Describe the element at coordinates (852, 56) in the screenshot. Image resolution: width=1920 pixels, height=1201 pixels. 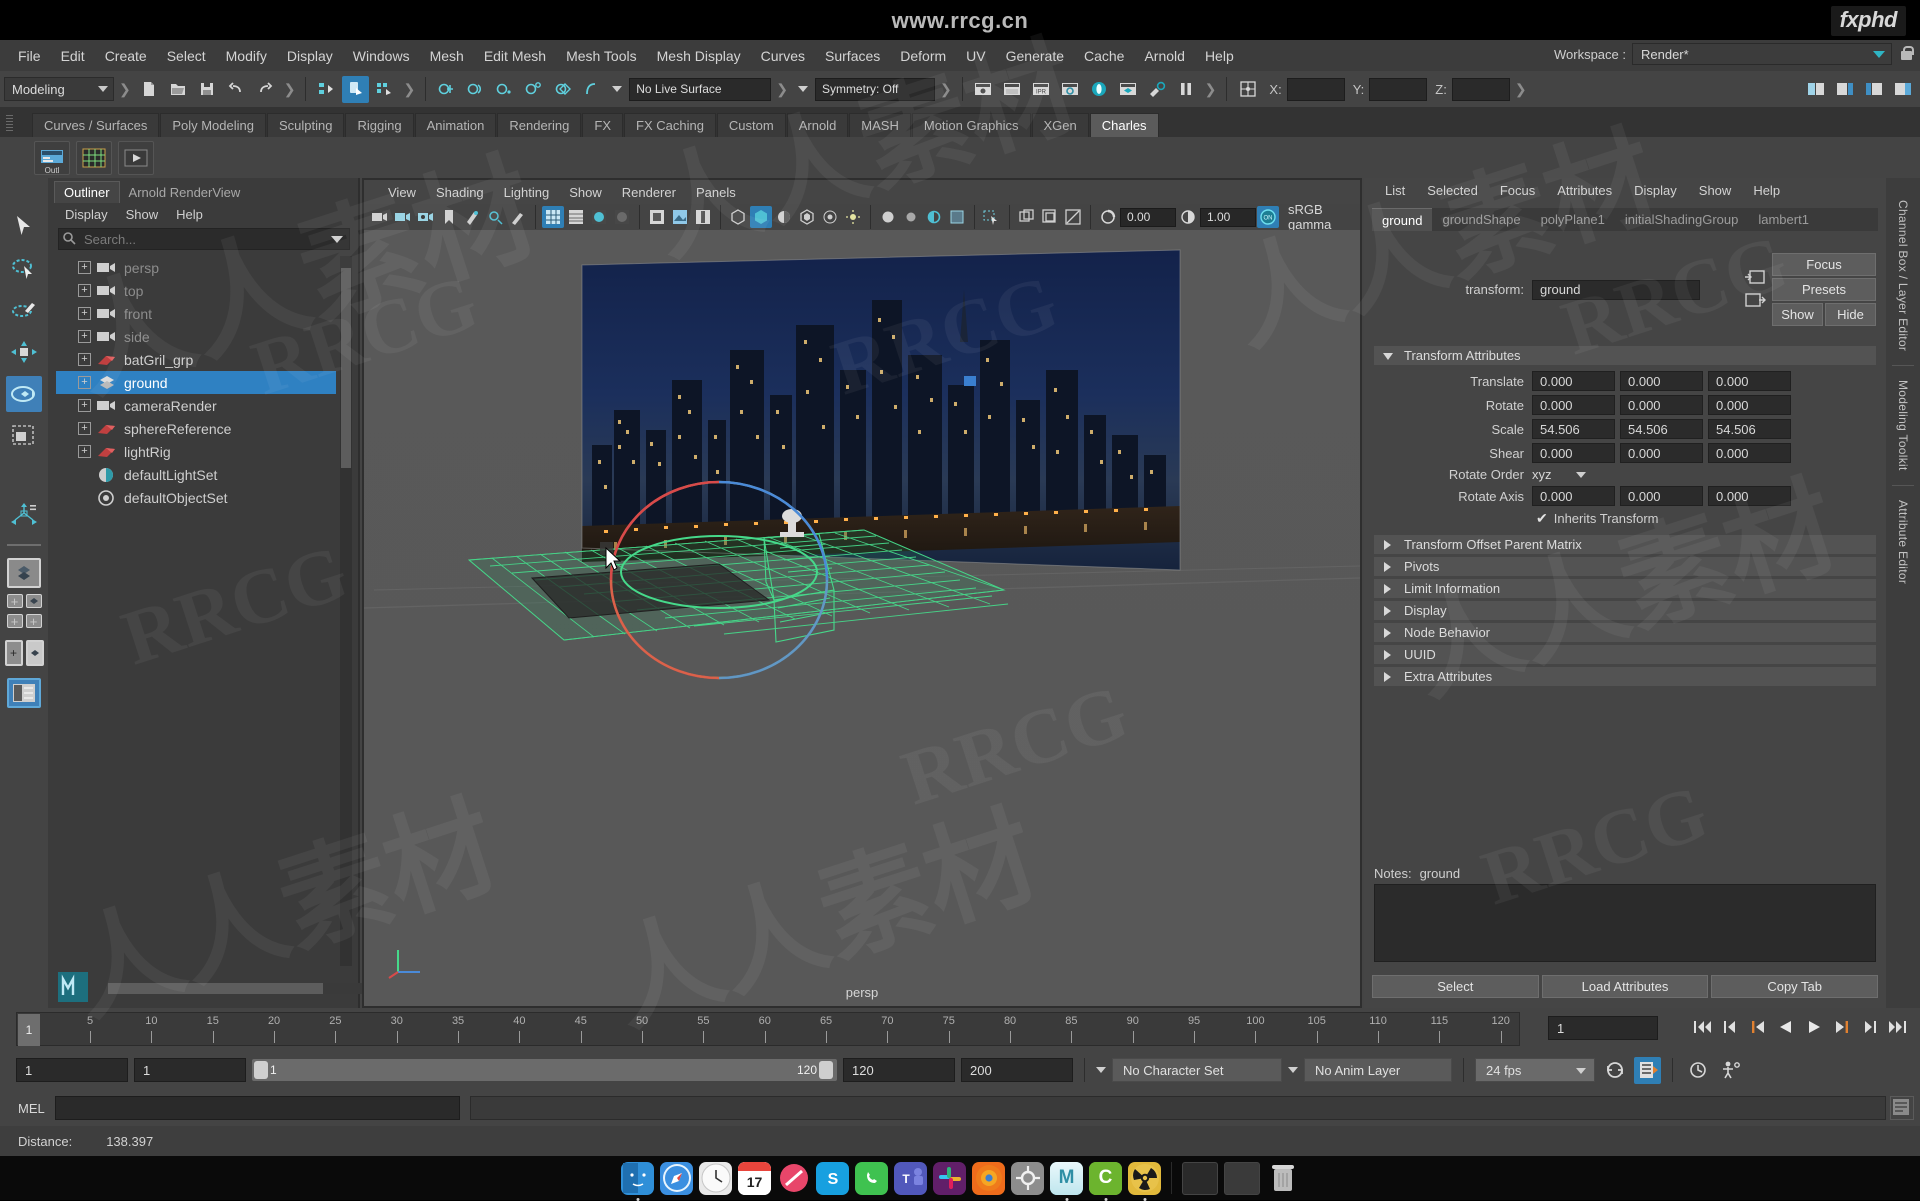
I see `menu-item-surfaces: Surfaces` at that location.